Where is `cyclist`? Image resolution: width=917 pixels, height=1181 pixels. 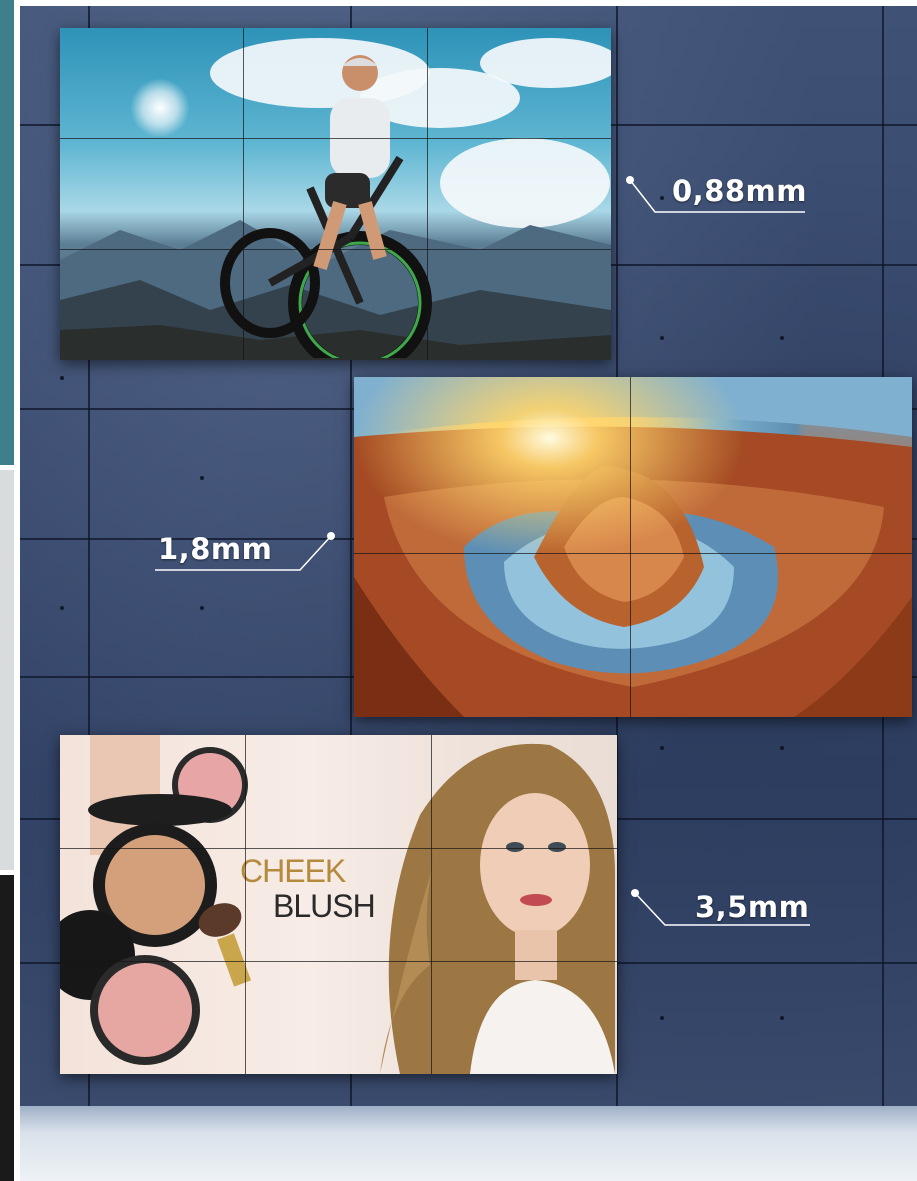
cyclist is located at coordinates (326, 206).